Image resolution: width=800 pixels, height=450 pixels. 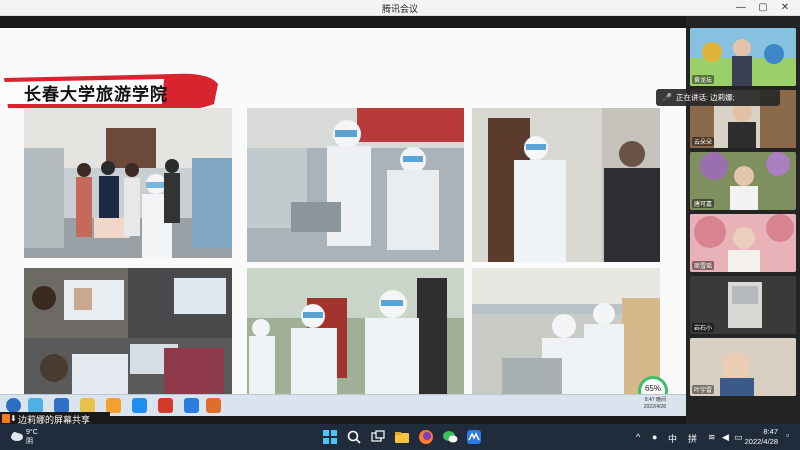 What do you see at coordinates (330, 437) in the screenshot?
I see `windows-start-icon` at bounding box center [330, 437].